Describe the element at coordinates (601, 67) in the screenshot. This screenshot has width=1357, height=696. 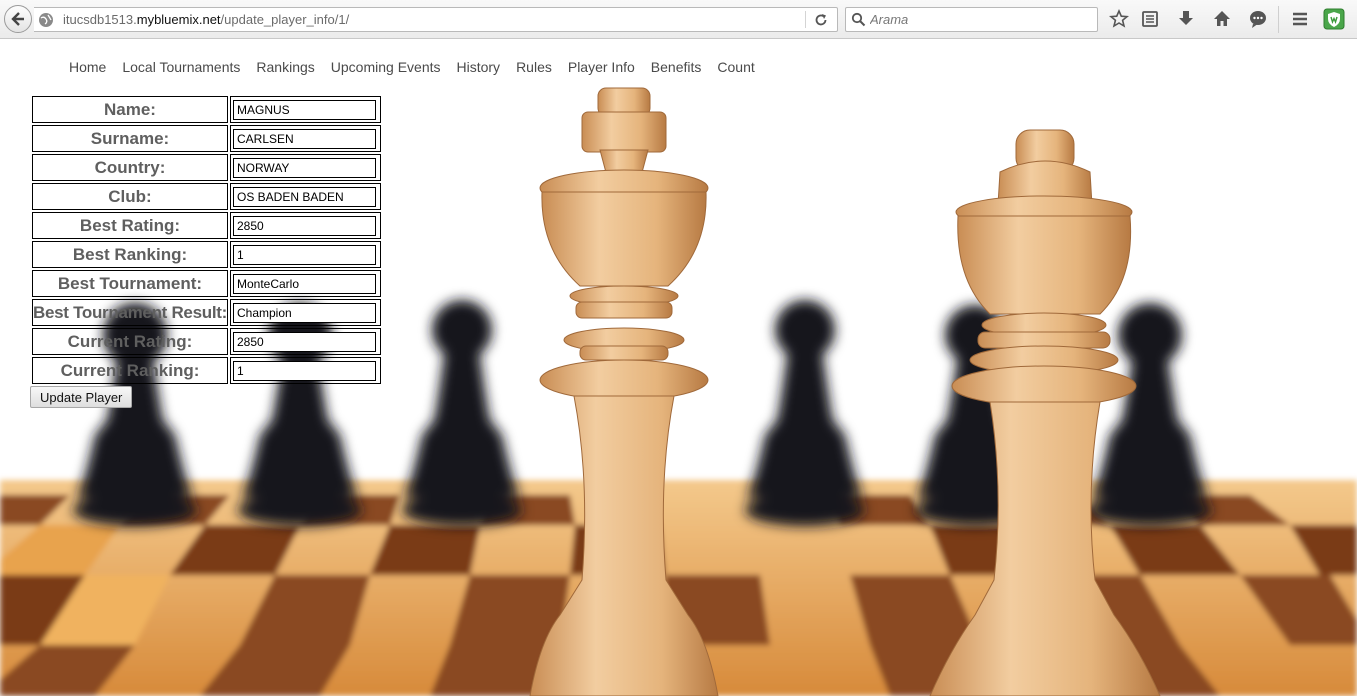
I see `nav-player-info: Player Info` at that location.